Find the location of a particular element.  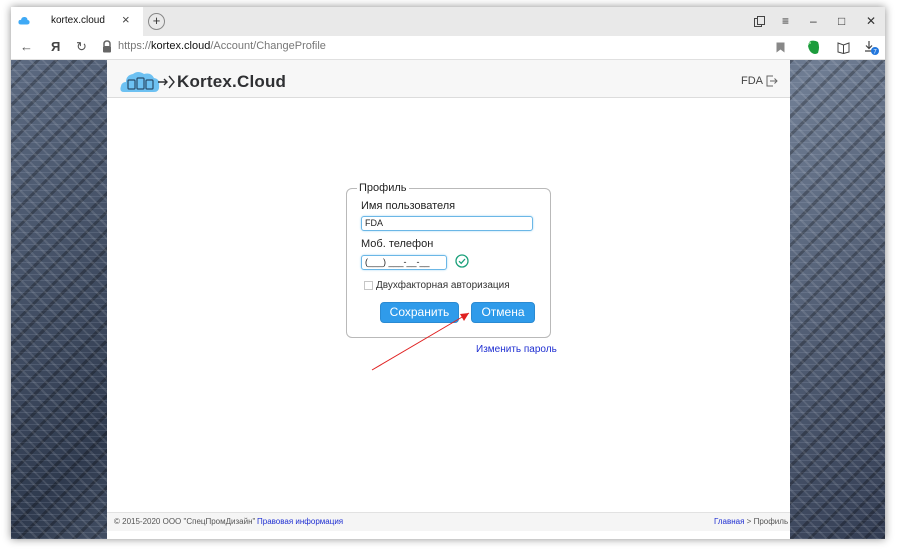

tab-bar: kortex.cloud × + ≡ – □ ✕ is located at coordinates (448, 21).